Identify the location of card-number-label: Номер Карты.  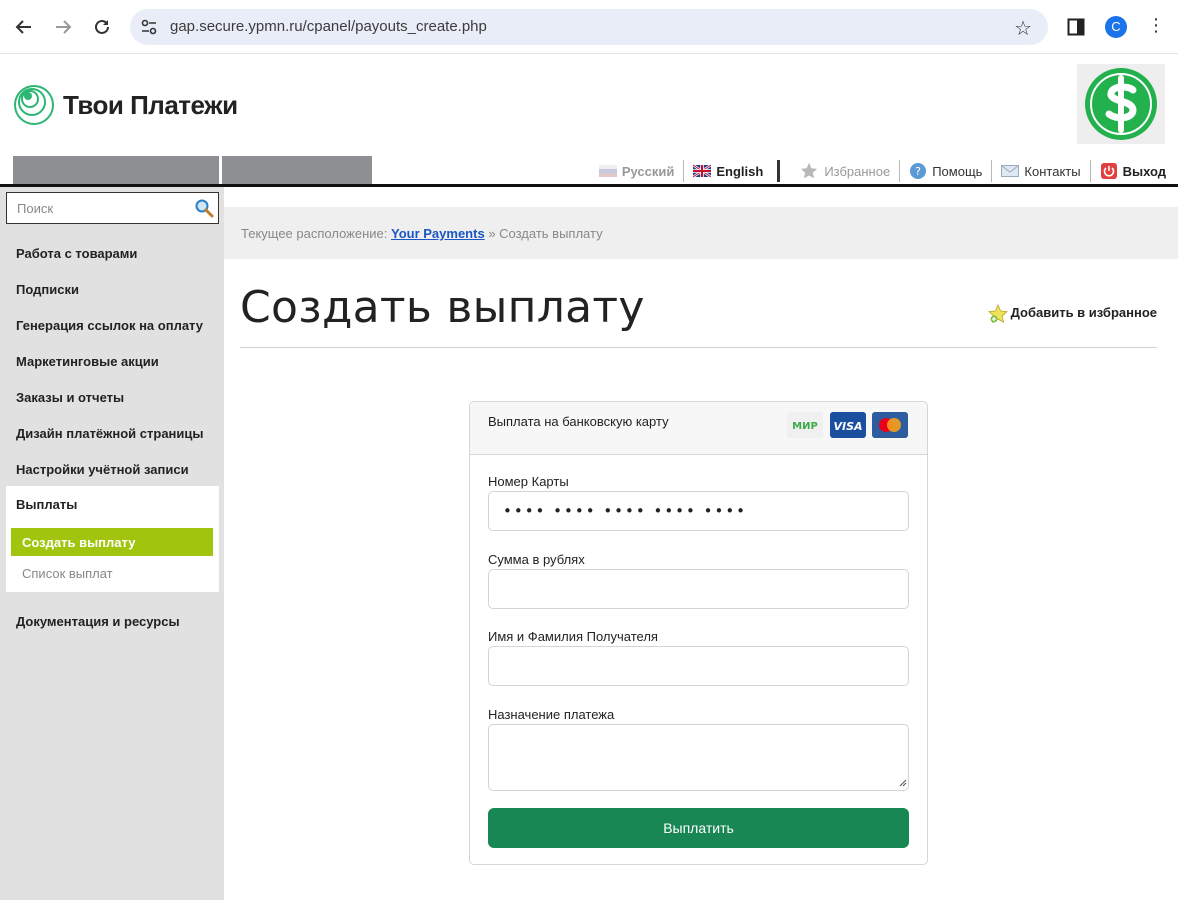
(528, 481).